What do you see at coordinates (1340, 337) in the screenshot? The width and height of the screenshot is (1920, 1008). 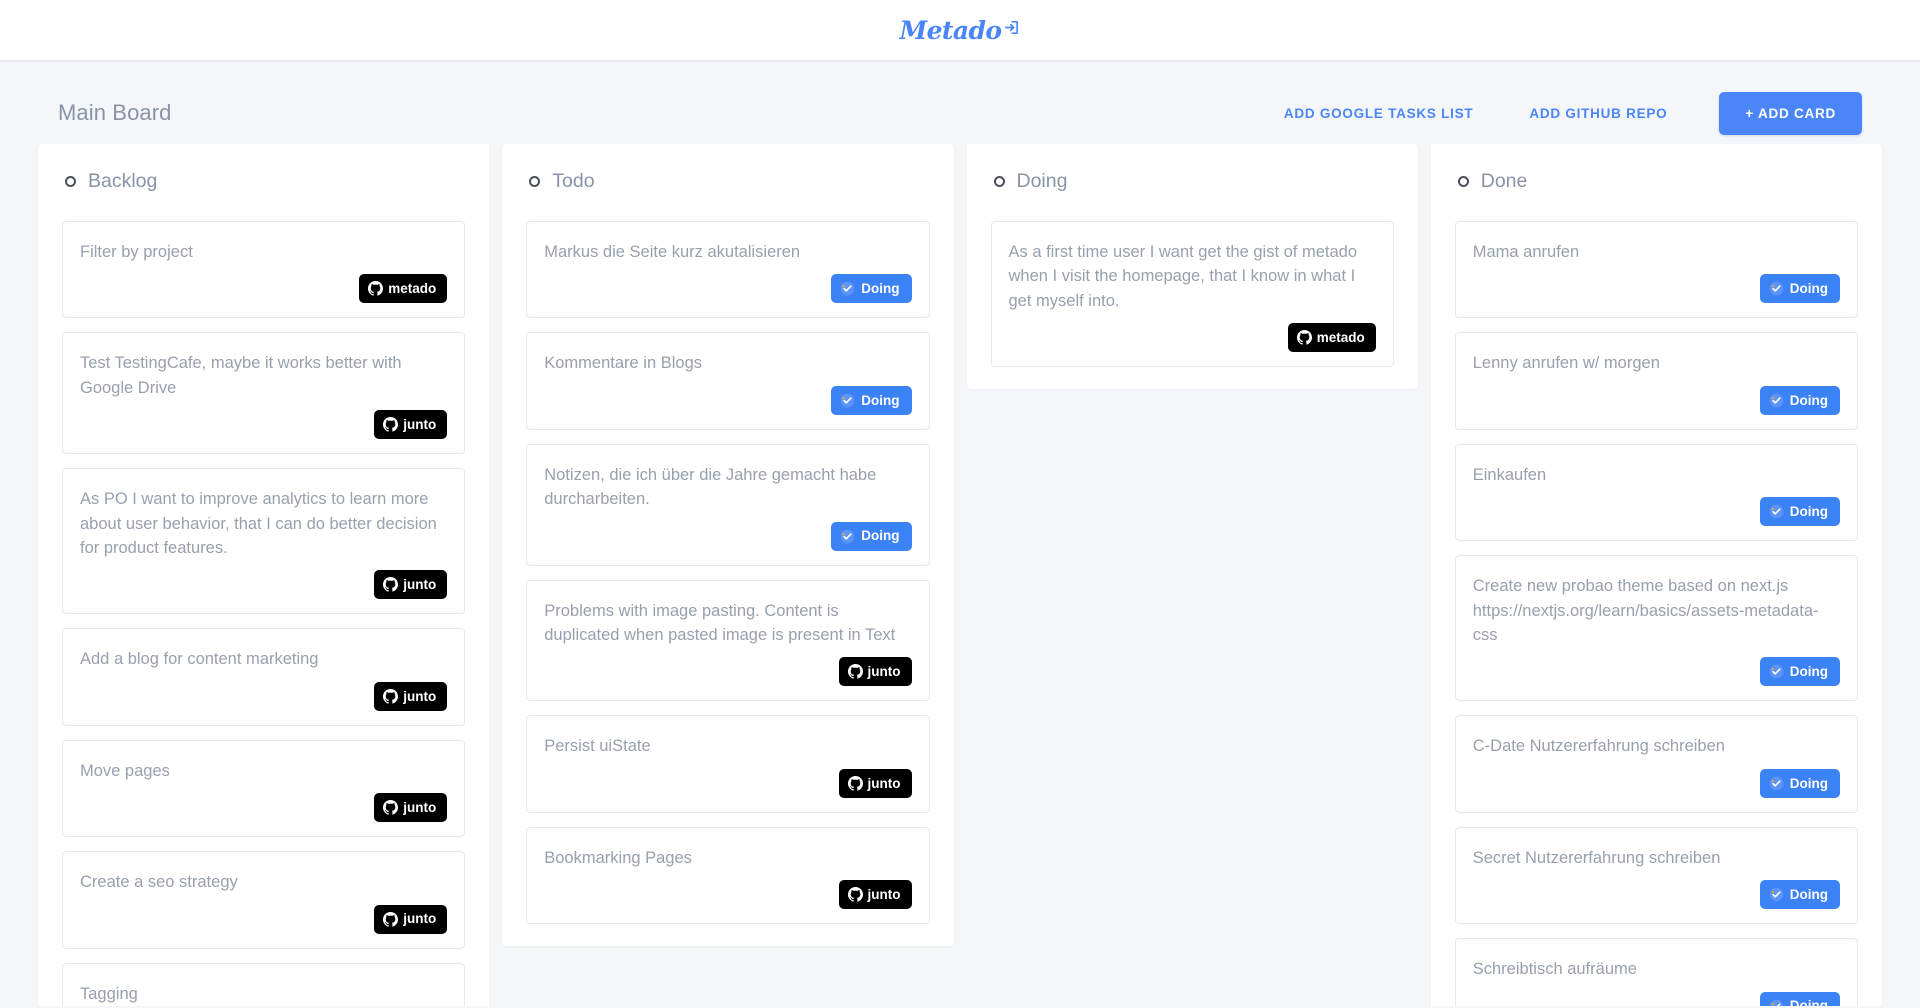 I see `badge-label: metado` at bounding box center [1340, 337].